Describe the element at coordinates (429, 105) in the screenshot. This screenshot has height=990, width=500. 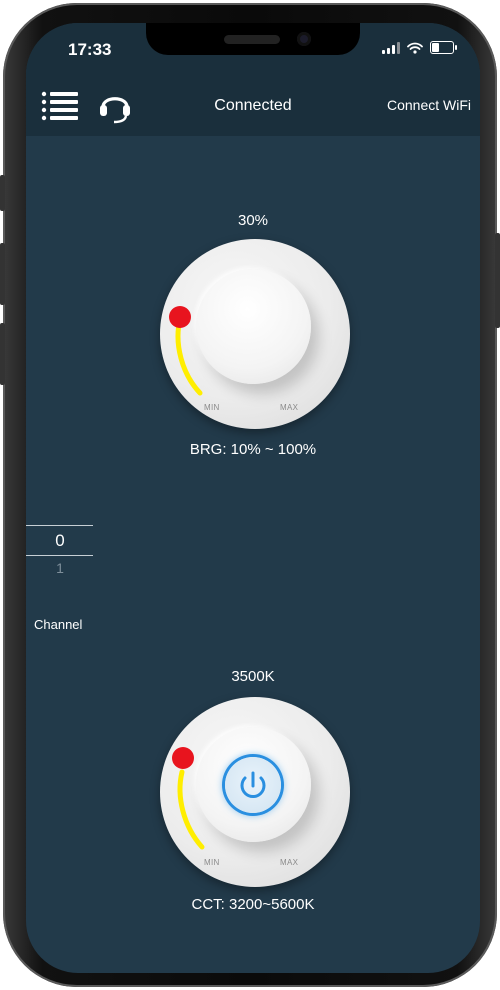
I see `connect-wifi-button: Connect WiFi` at that location.